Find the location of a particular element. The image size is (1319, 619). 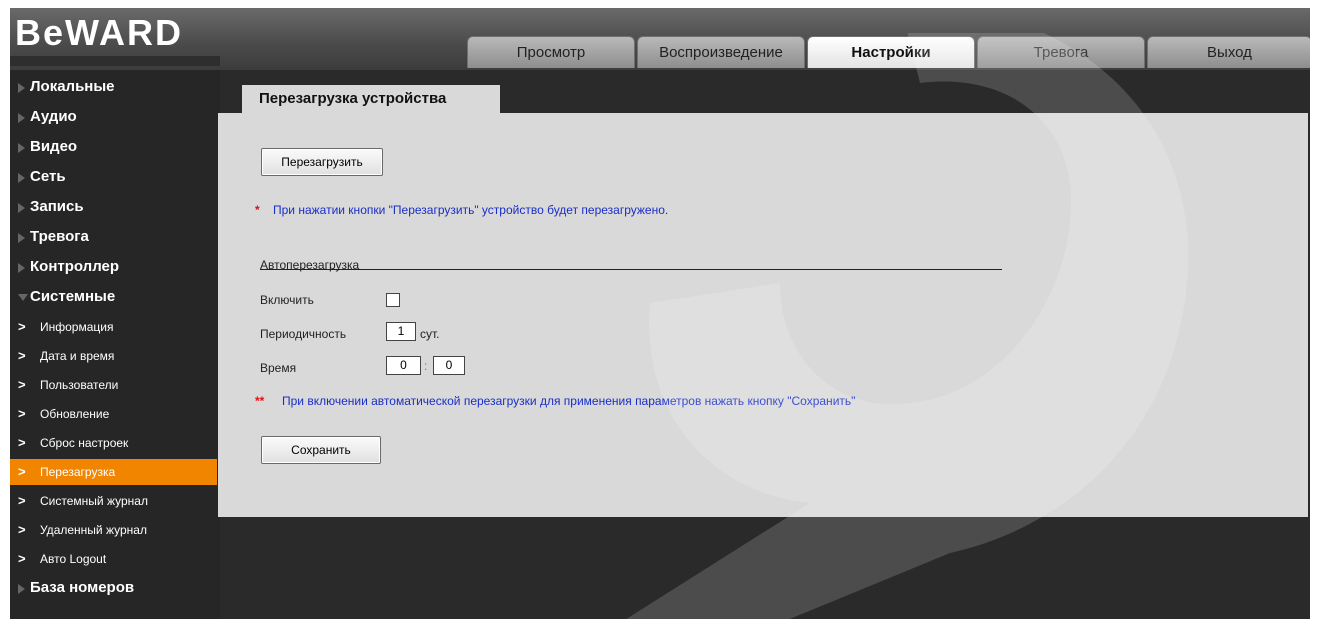

time-minute-input: 0 is located at coordinates (449, 365).